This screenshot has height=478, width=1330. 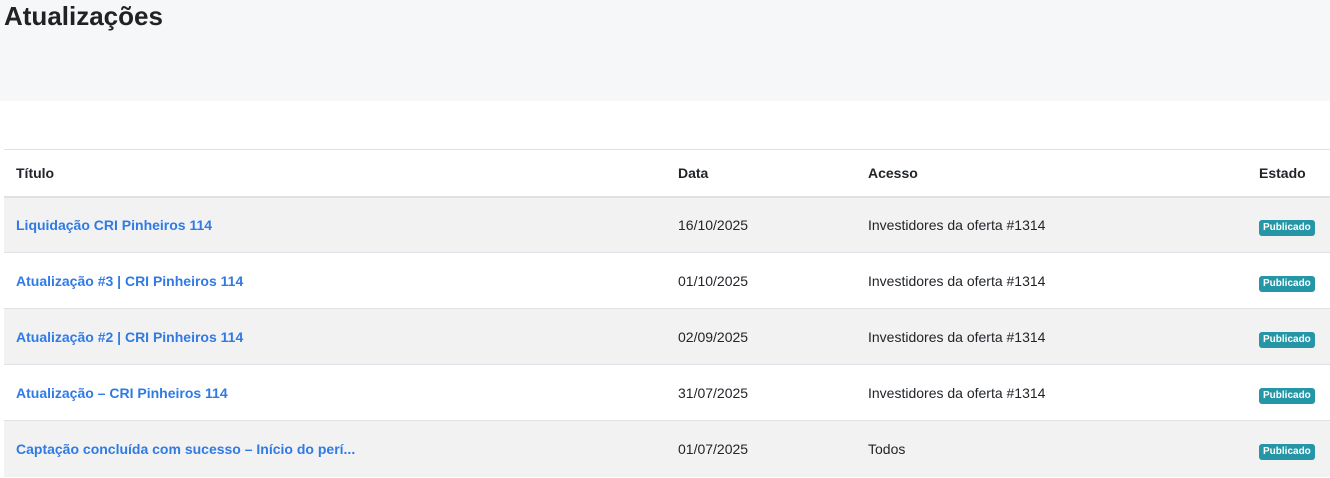 I want to click on cell-date: 31/07/2025, so click(x=761, y=392).